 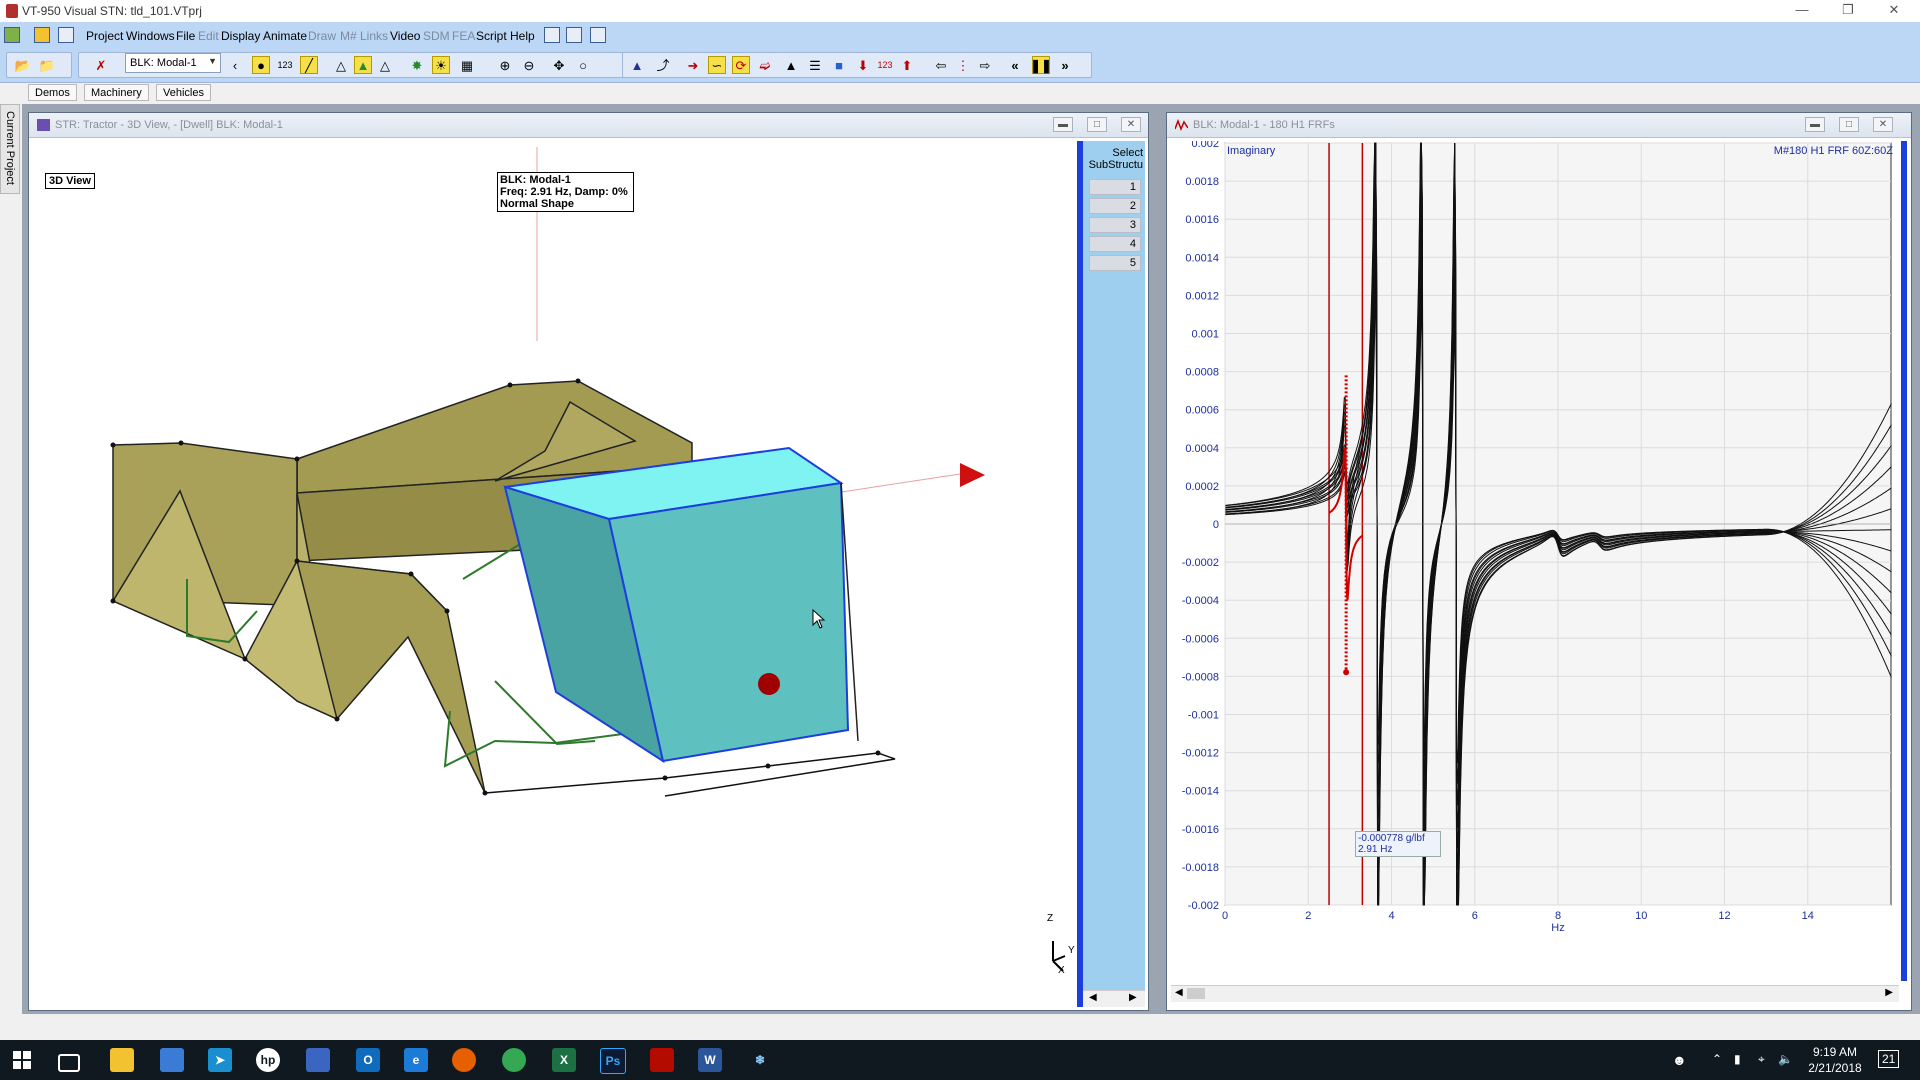 I want to click on left-arrow-icon: ⇦, so click(x=941, y=65).